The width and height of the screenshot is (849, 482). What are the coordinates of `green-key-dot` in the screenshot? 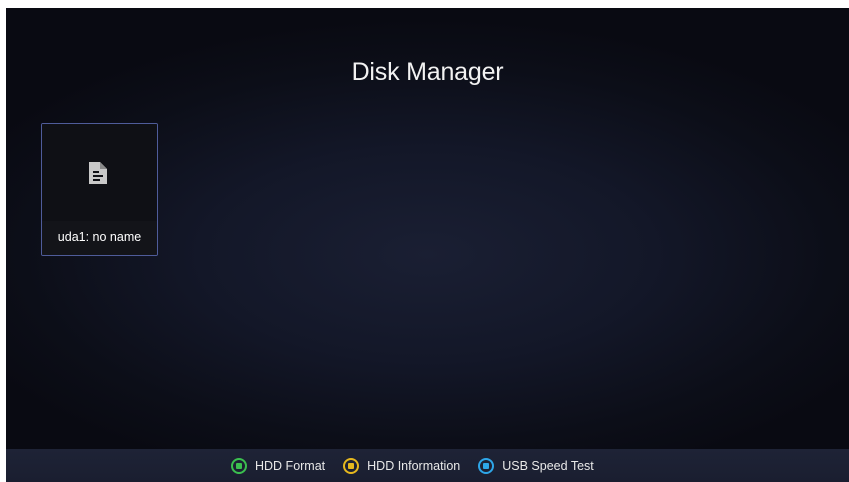 It's located at (239, 465).